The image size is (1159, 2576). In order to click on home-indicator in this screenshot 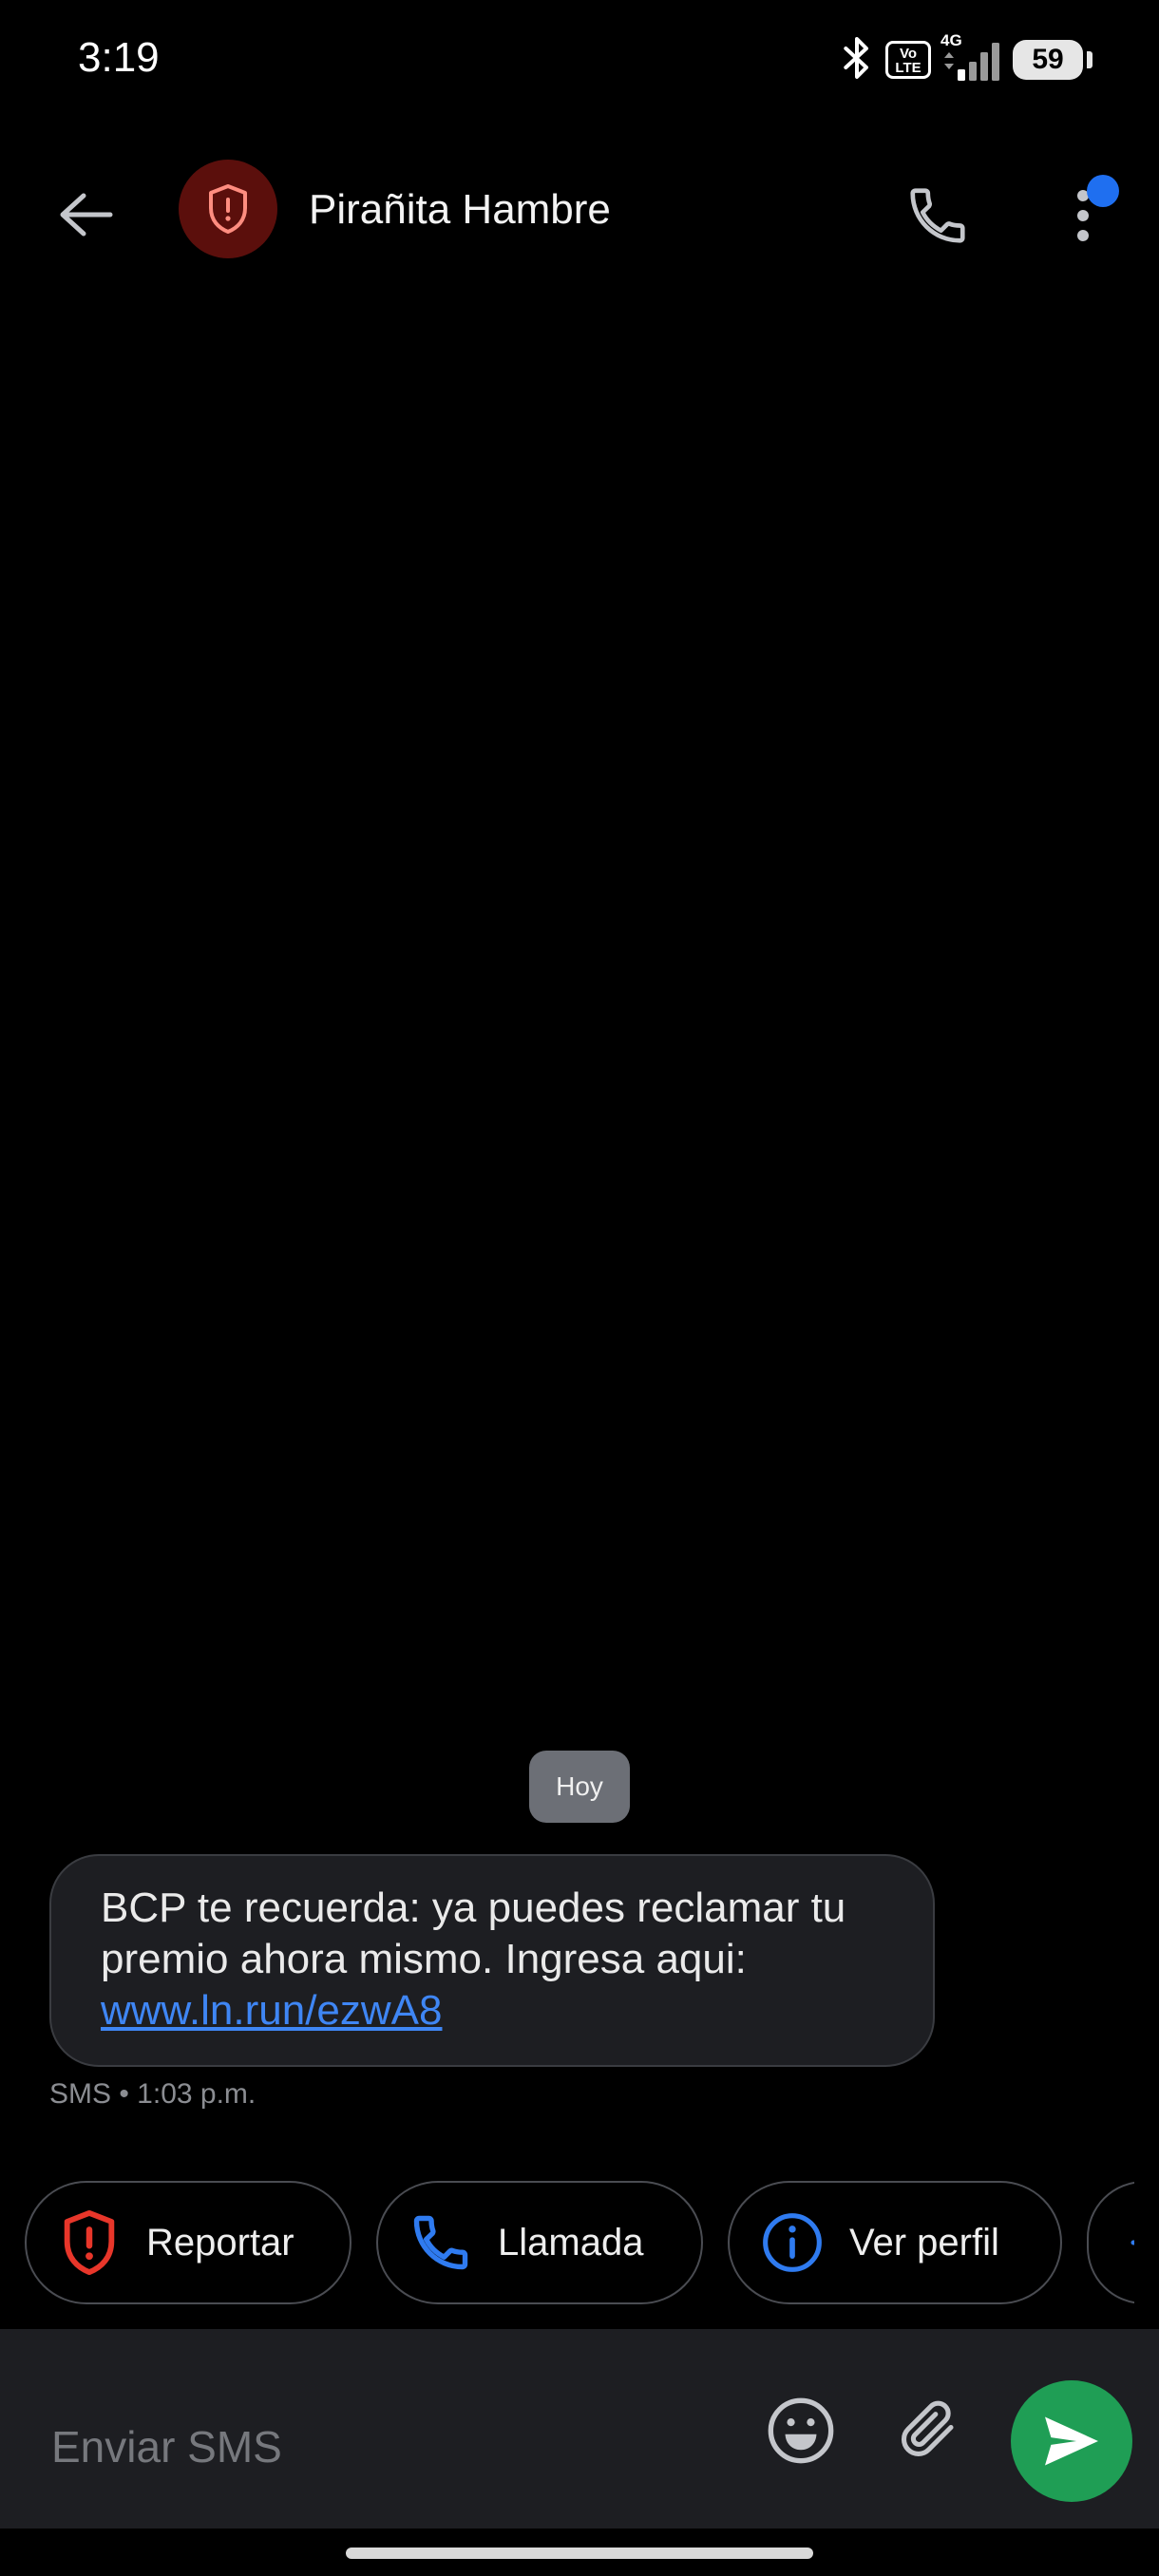, I will do `click(579, 2553)`.